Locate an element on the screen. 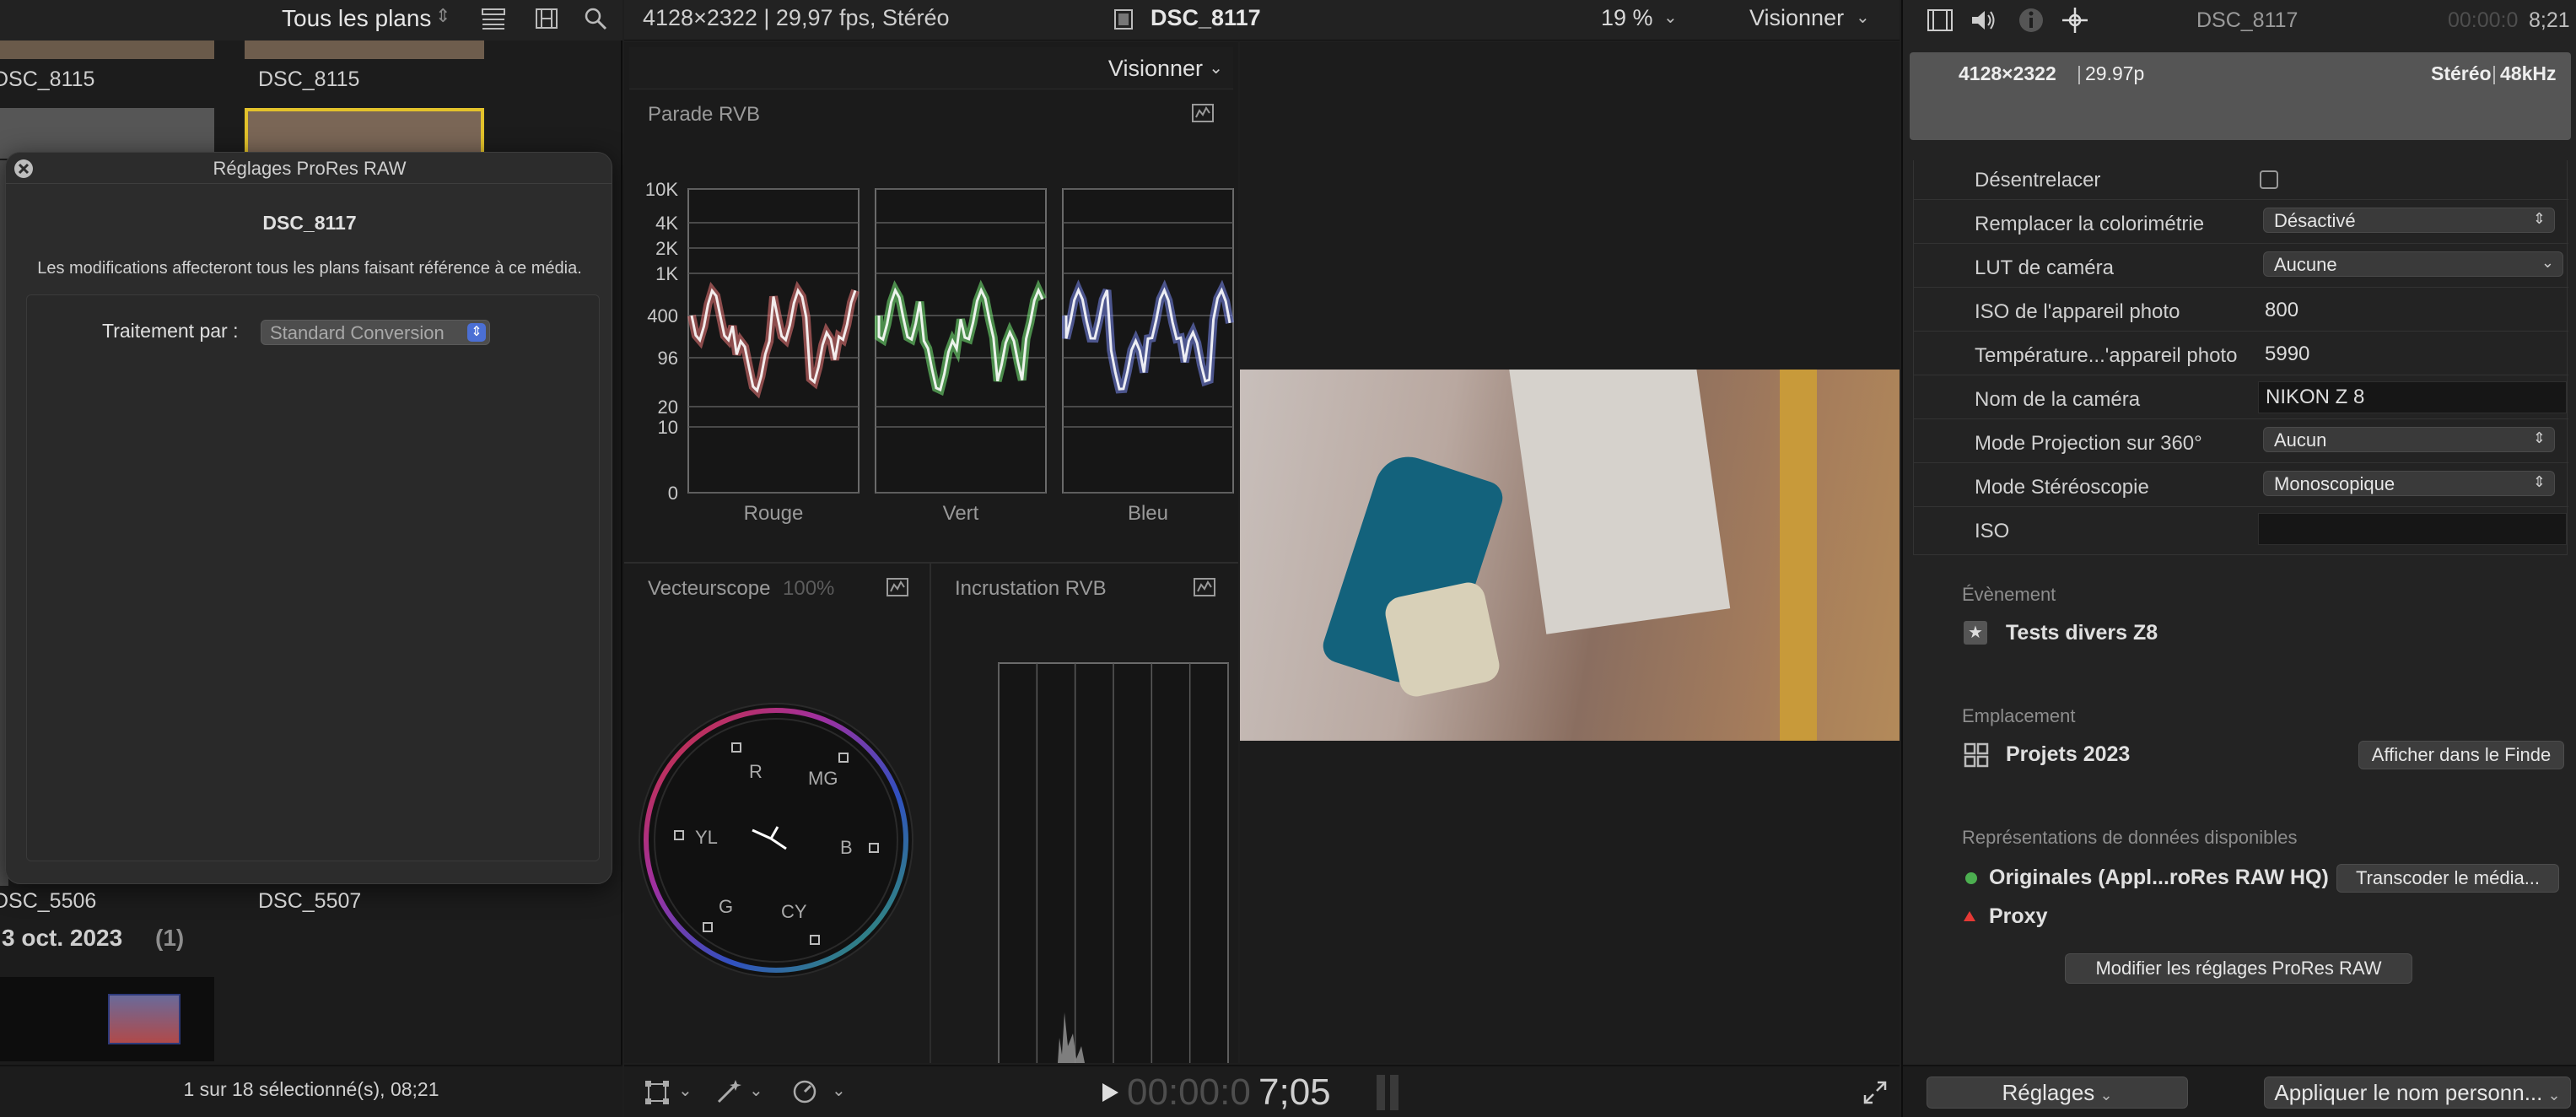 The height and width of the screenshot is (1117, 2576). camera-name-label: Nom de la caméra is located at coordinates (2058, 399).